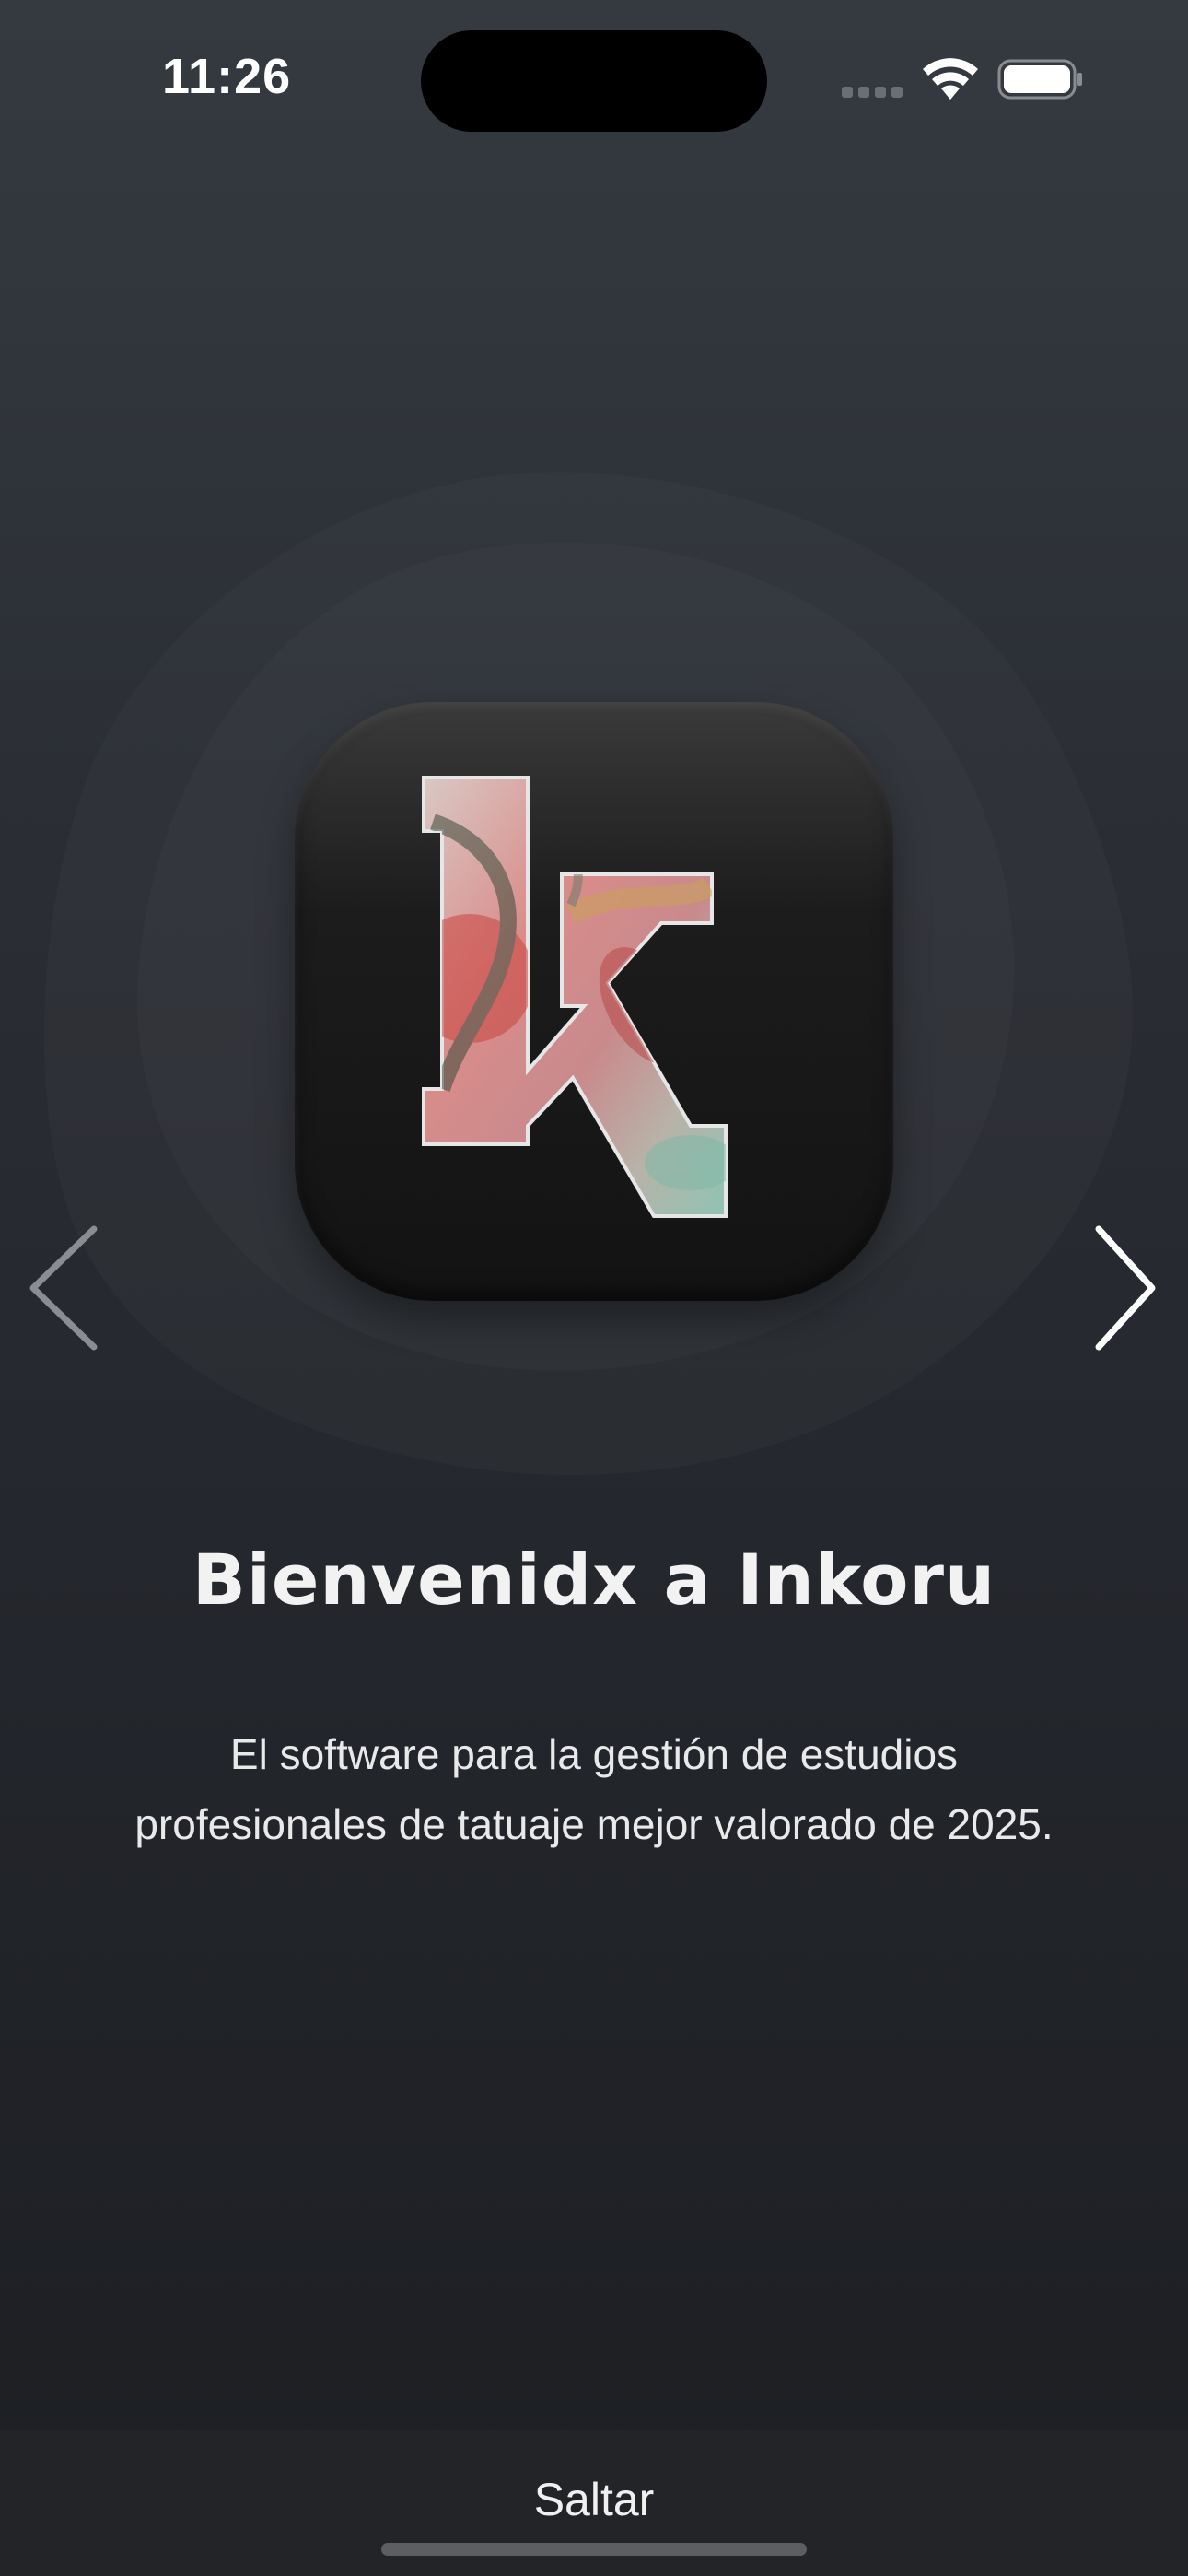  What do you see at coordinates (64, 1288) in the screenshot?
I see `chevron-left-icon` at bounding box center [64, 1288].